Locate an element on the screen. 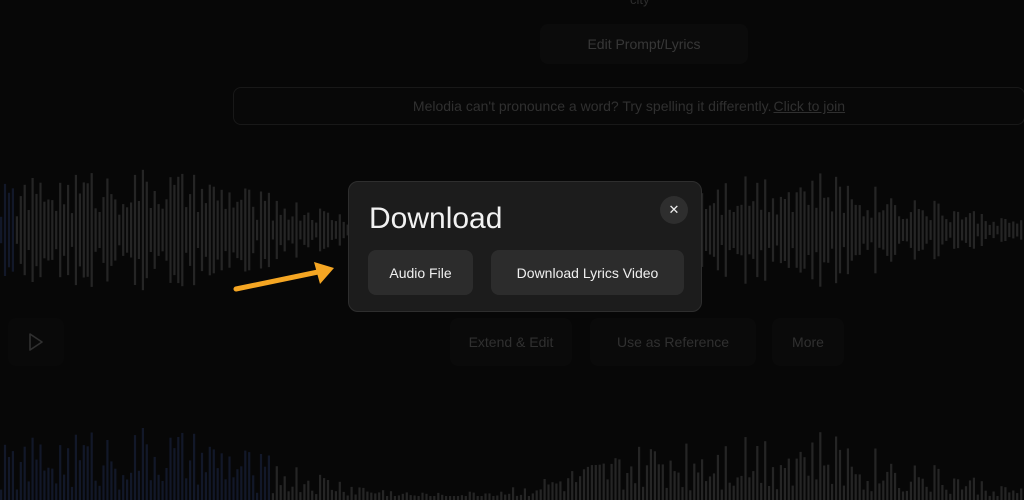  close-icon: ✕ is located at coordinates (674, 209).